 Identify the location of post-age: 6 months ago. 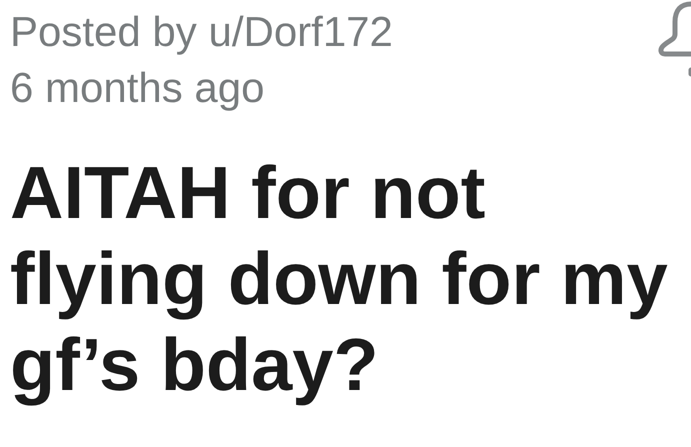
(137, 88).